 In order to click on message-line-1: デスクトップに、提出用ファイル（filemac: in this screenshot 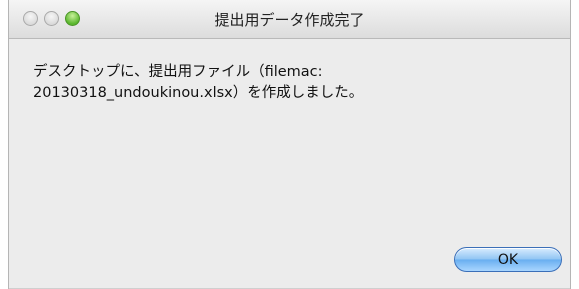, I will do `click(178, 72)`.